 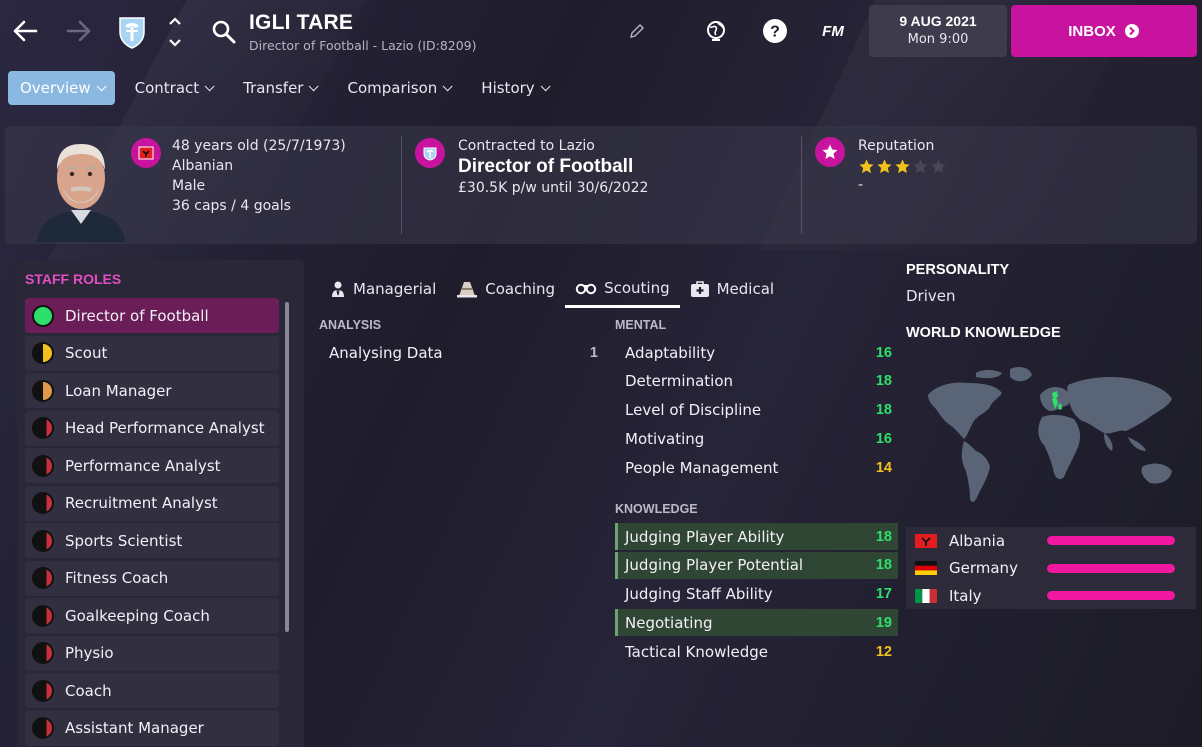 What do you see at coordinates (756, 594) in the screenshot?
I see `attribute-row: Judging Staff Ability 17` at bounding box center [756, 594].